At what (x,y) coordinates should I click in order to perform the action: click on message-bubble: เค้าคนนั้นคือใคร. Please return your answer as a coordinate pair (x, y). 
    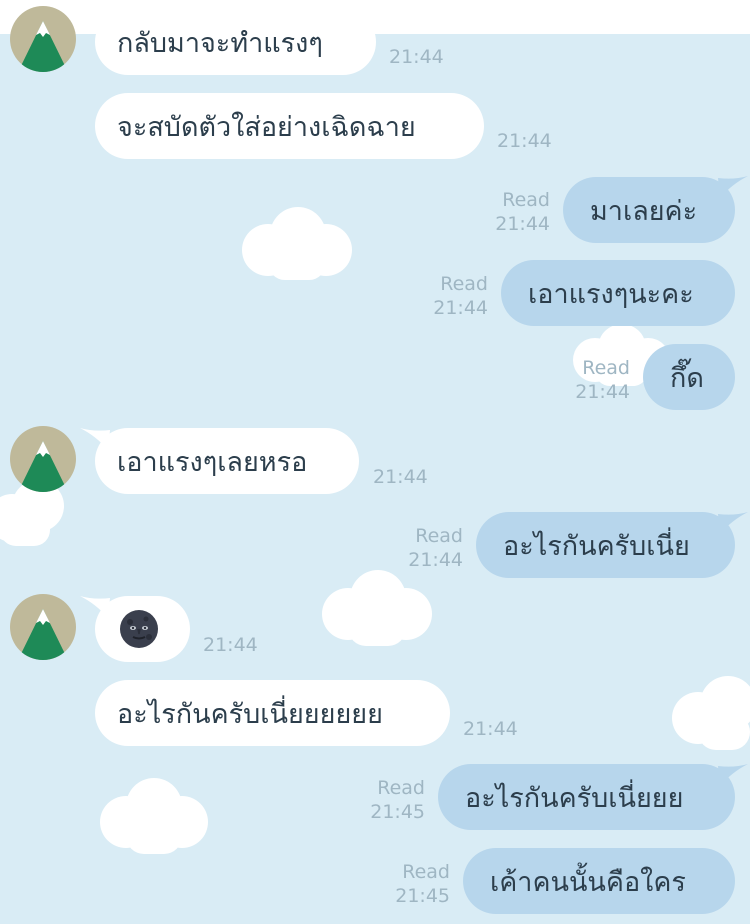
    Looking at the image, I should click on (599, 881).